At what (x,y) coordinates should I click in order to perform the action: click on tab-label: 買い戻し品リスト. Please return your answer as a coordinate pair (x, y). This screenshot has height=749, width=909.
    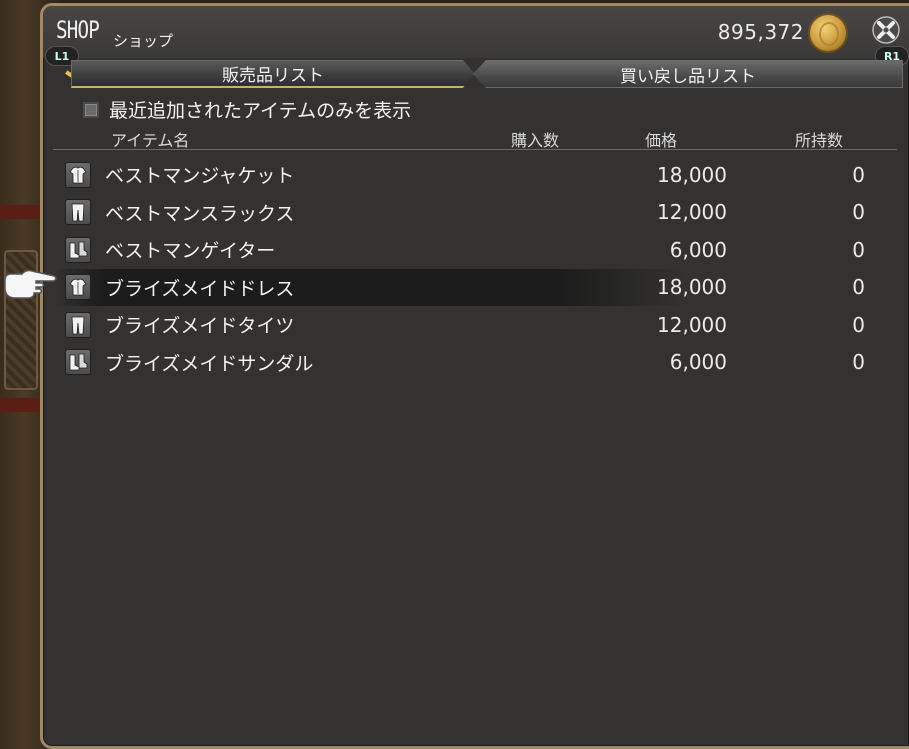
    Looking at the image, I should click on (688, 76).